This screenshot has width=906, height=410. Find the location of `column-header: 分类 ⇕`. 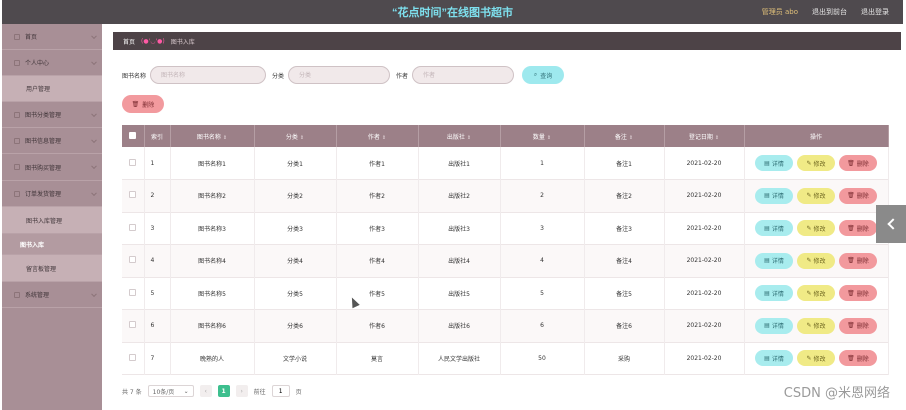

column-header: 分类 ⇕ is located at coordinates (295, 136).